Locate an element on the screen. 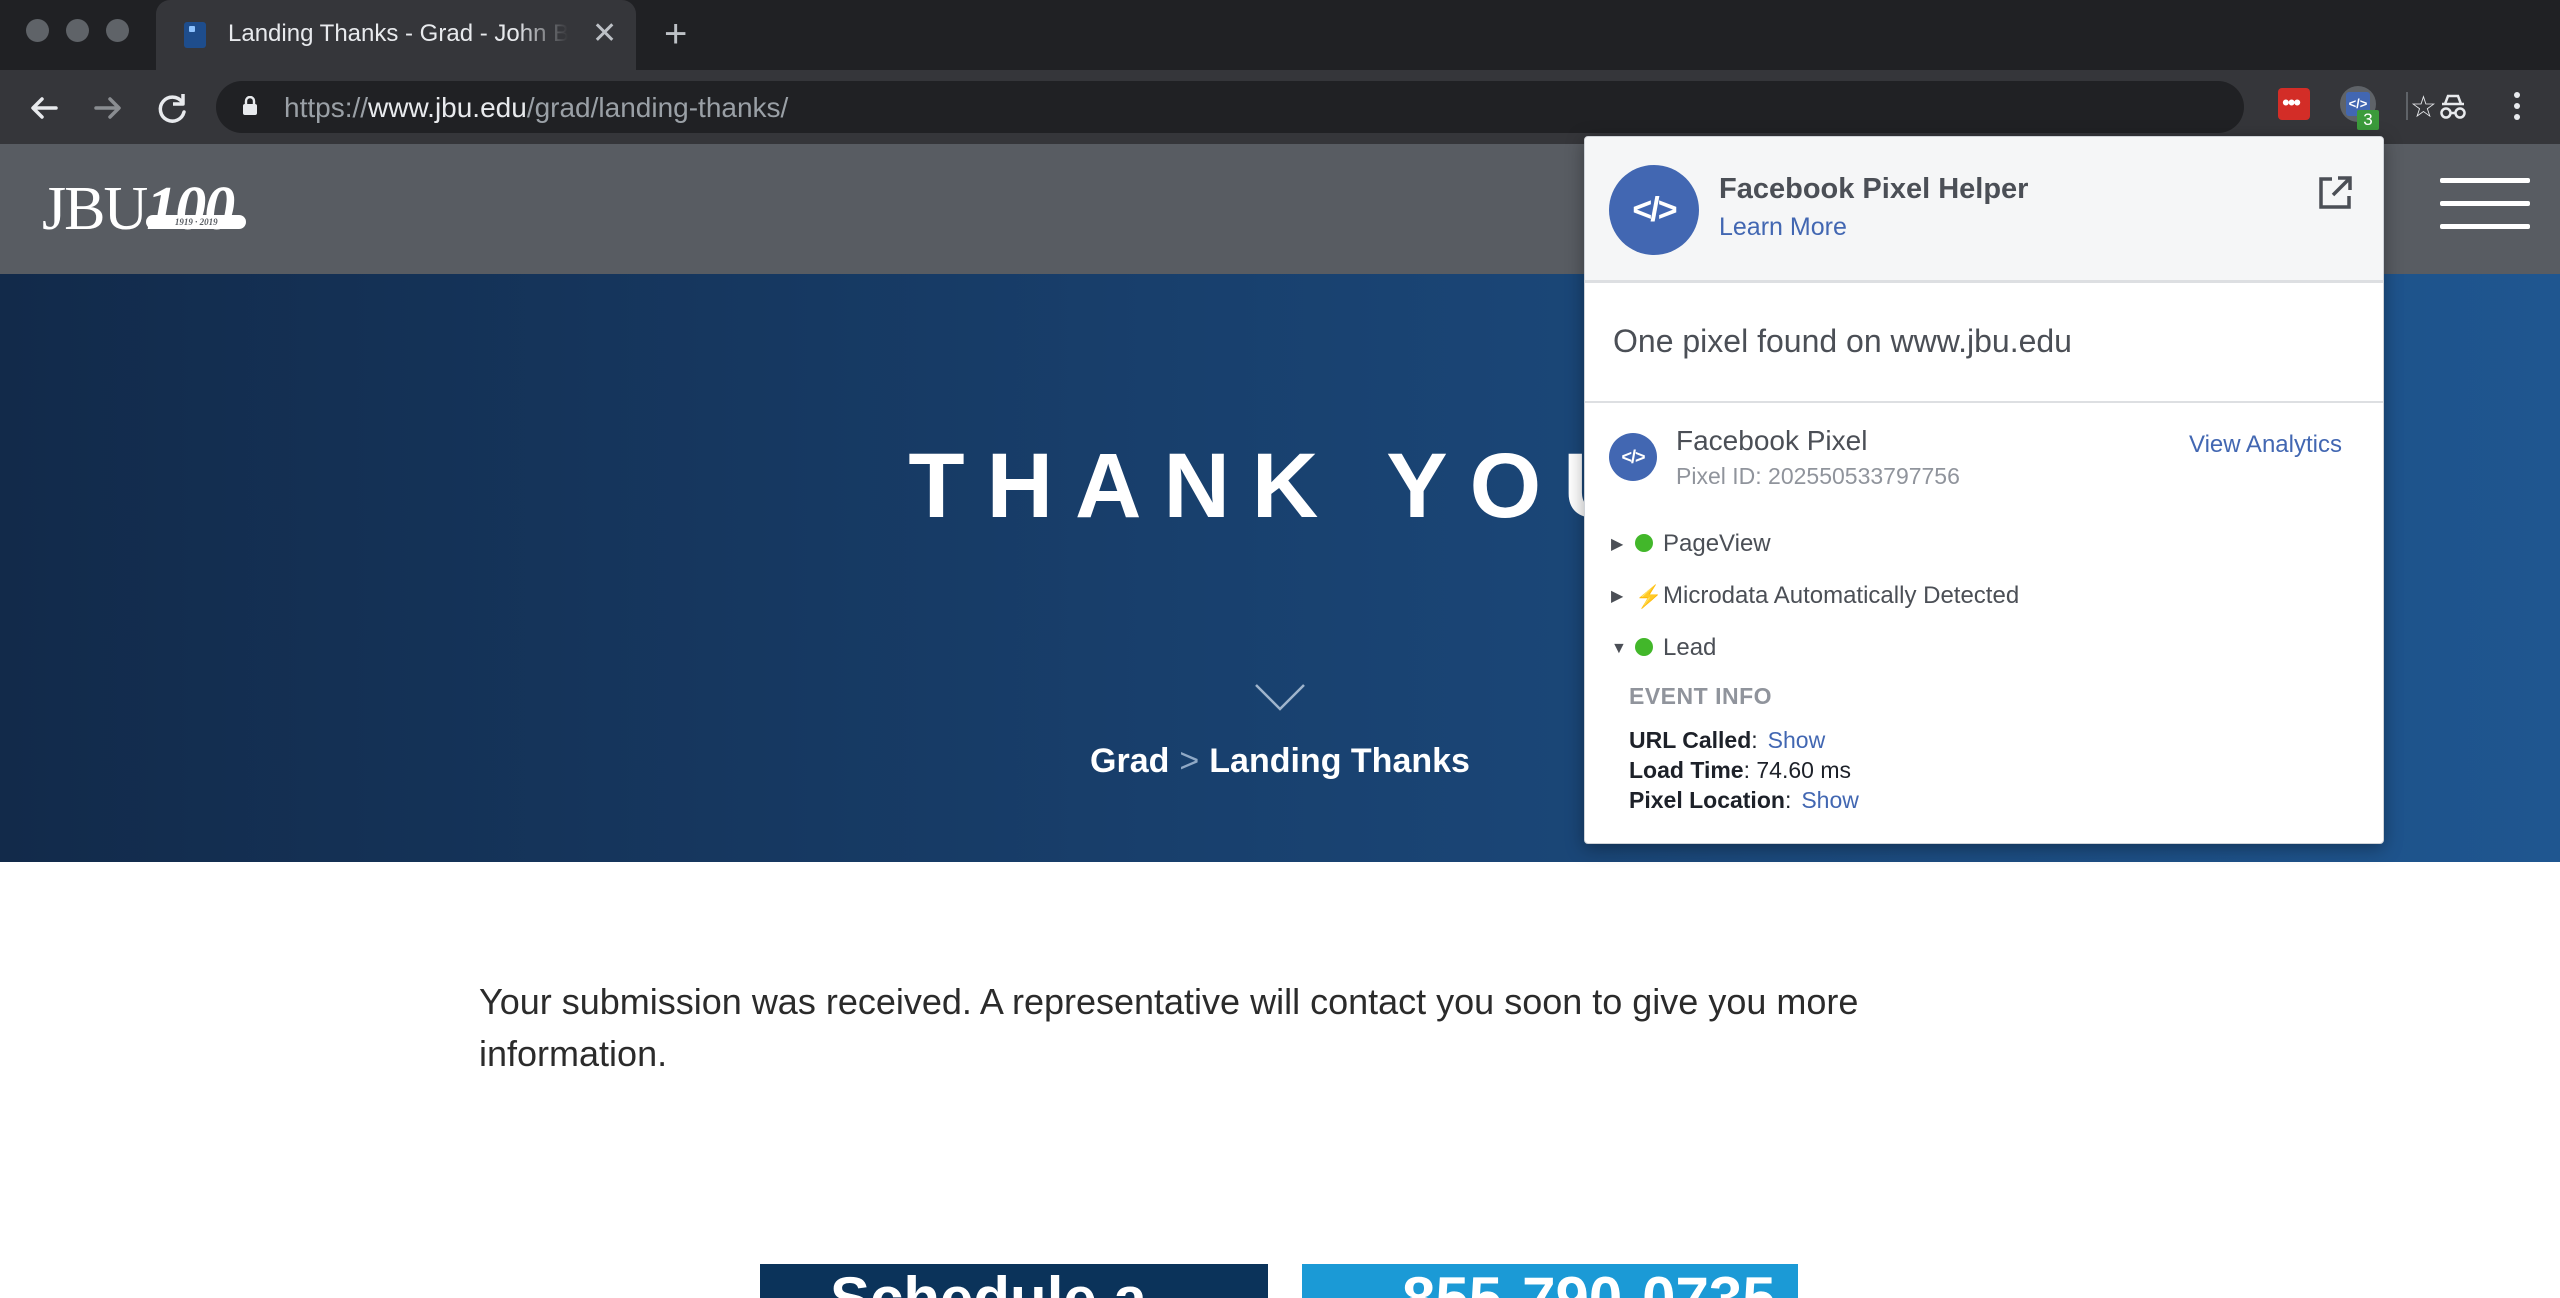 This screenshot has width=2560, height=1298. toolbar-divider is located at coordinates (2407, 106).